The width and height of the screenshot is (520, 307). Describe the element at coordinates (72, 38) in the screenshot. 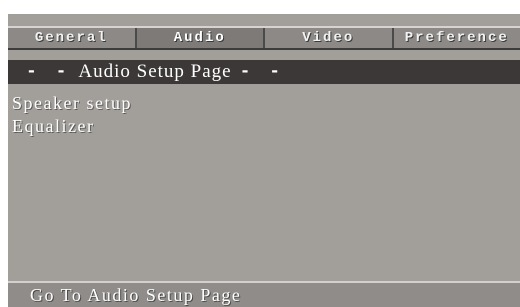

I see `tab-general: General` at that location.